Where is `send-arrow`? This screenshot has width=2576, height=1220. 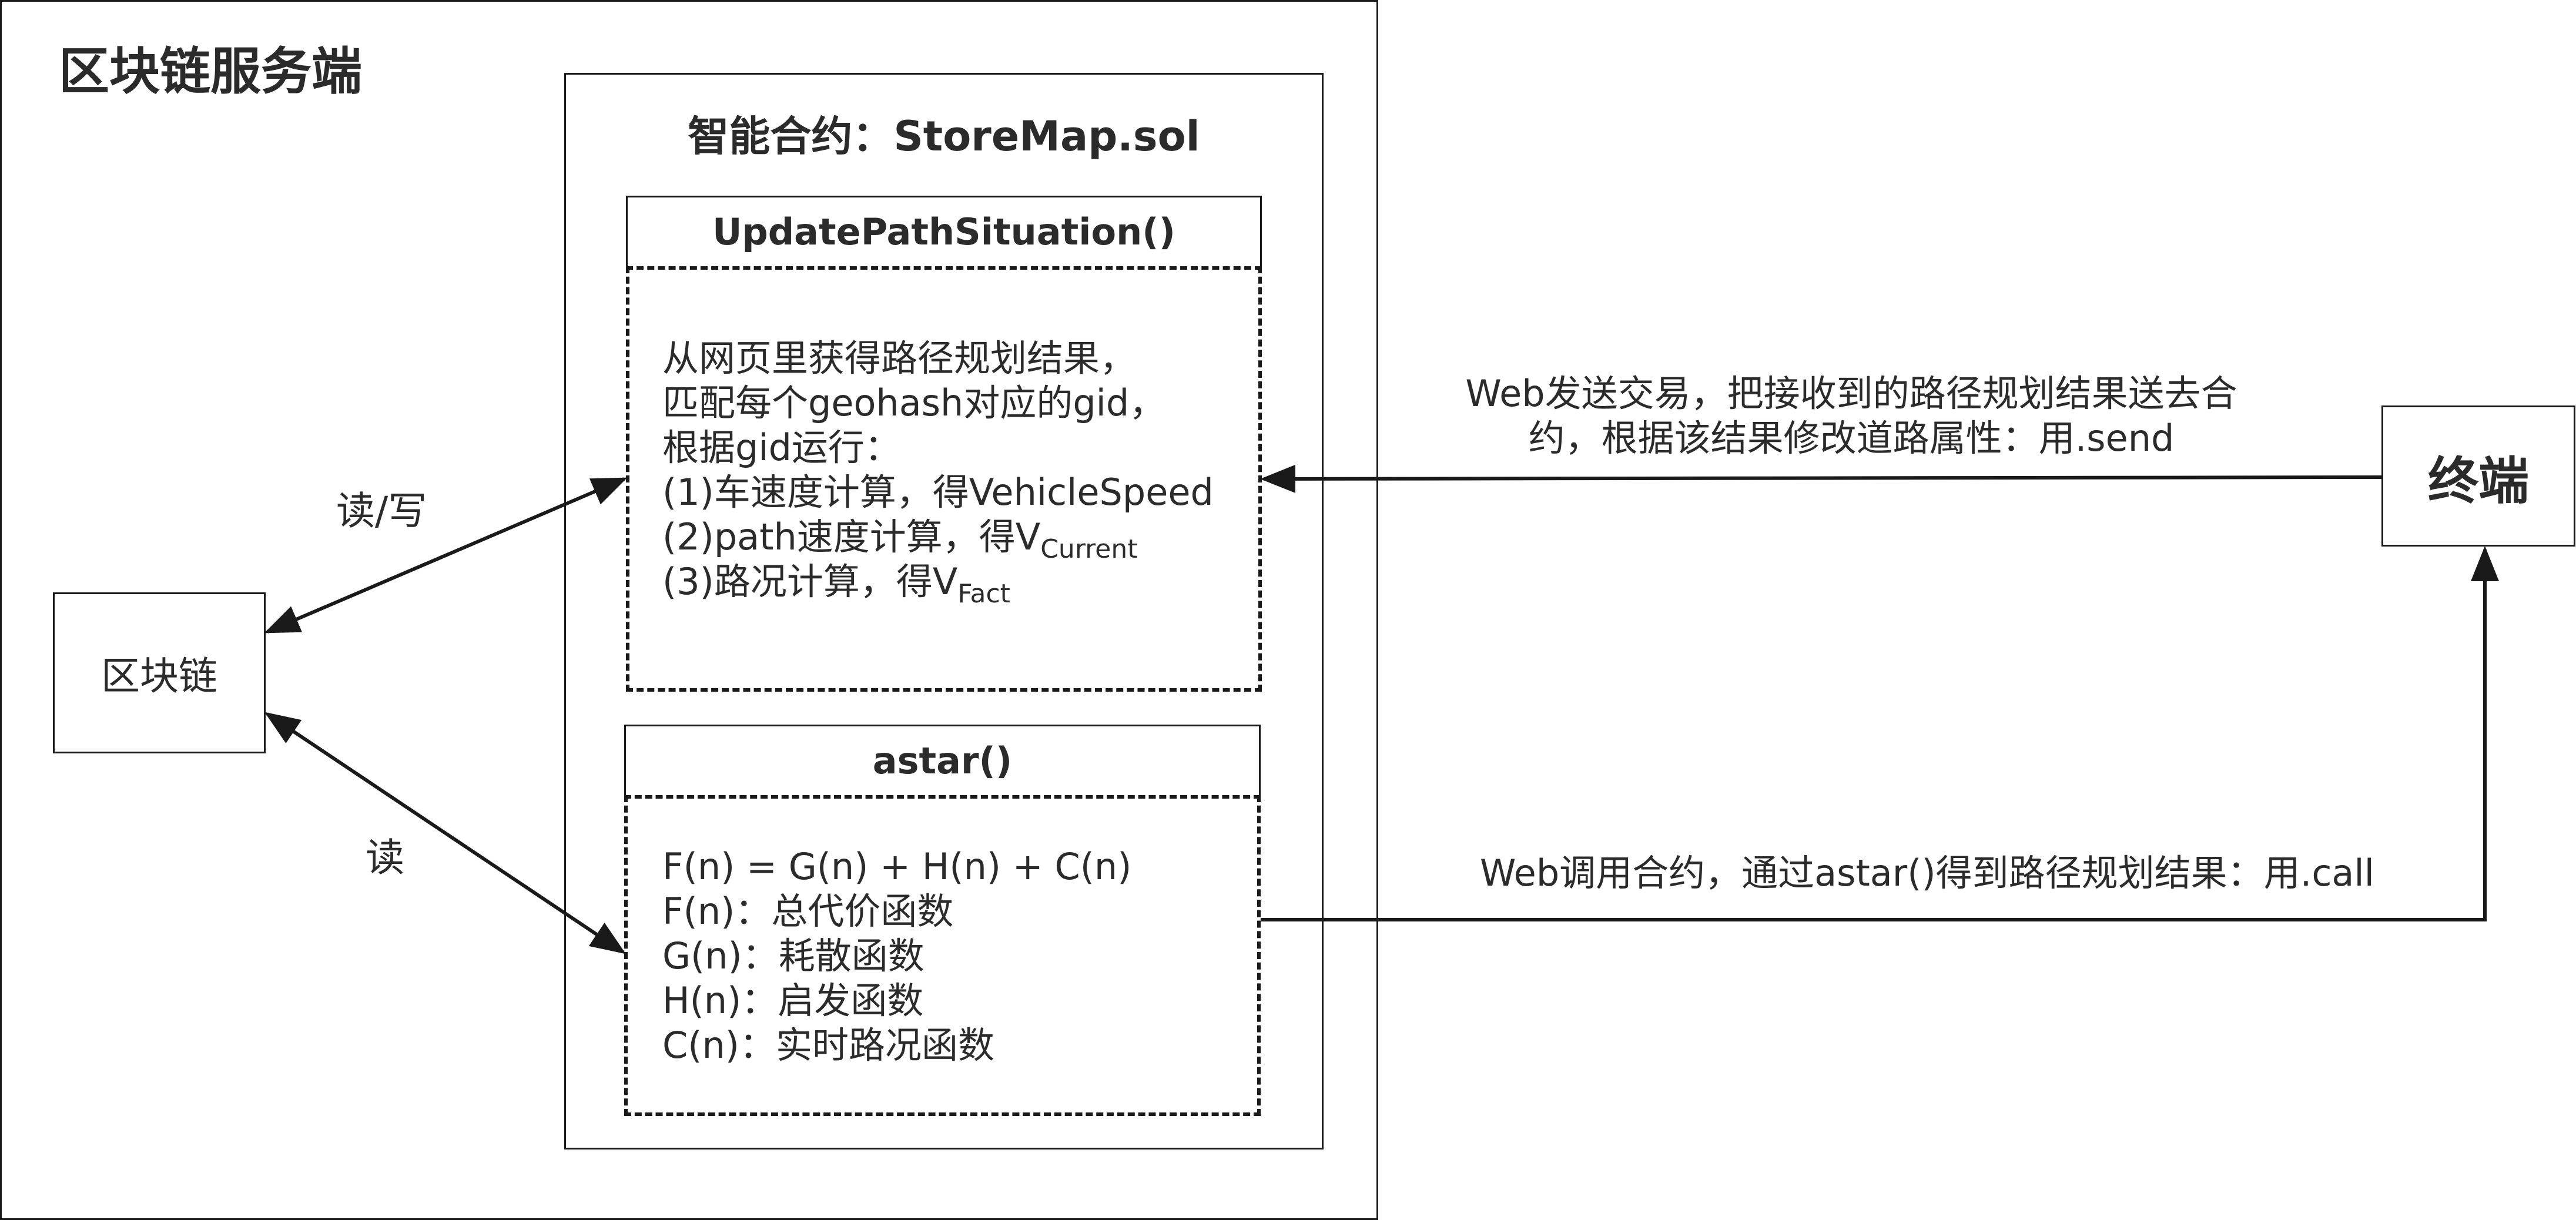
send-arrow is located at coordinates (1821, 478).